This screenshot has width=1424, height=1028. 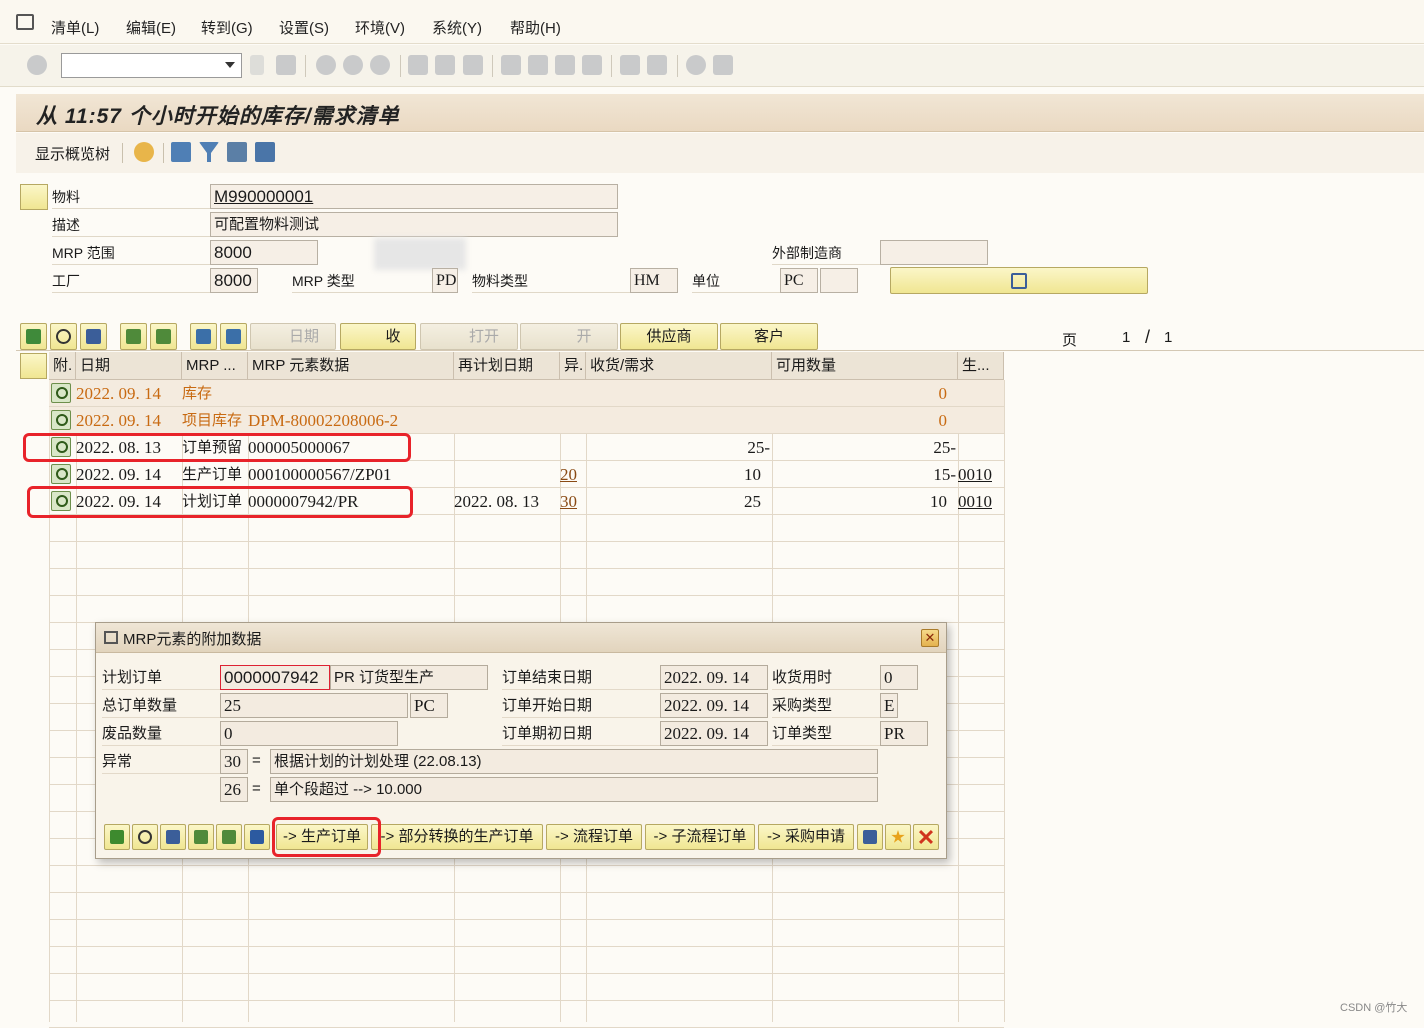 I want to click on col-attach: 附., so click(x=62, y=366).